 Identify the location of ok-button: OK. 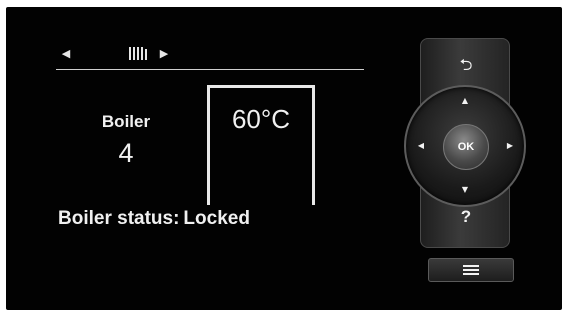
(466, 147).